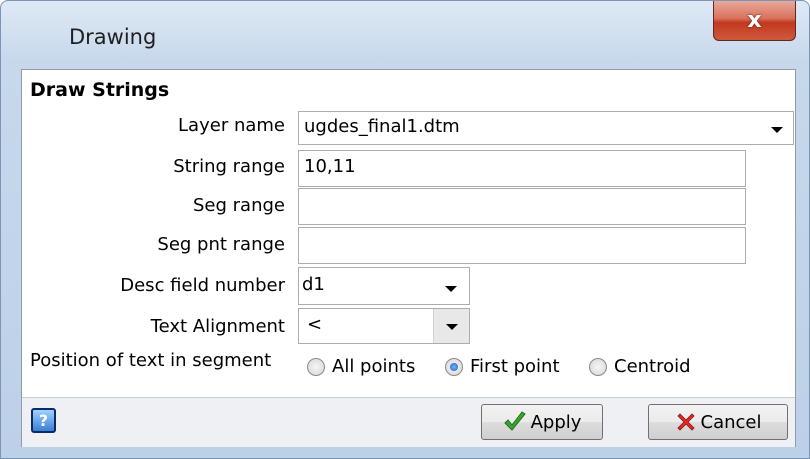 This screenshot has width=810, height=459. Describe the element at coordinates (384, 326) in the screenshot. I see `text-alignment-dropdown: <` at that location.